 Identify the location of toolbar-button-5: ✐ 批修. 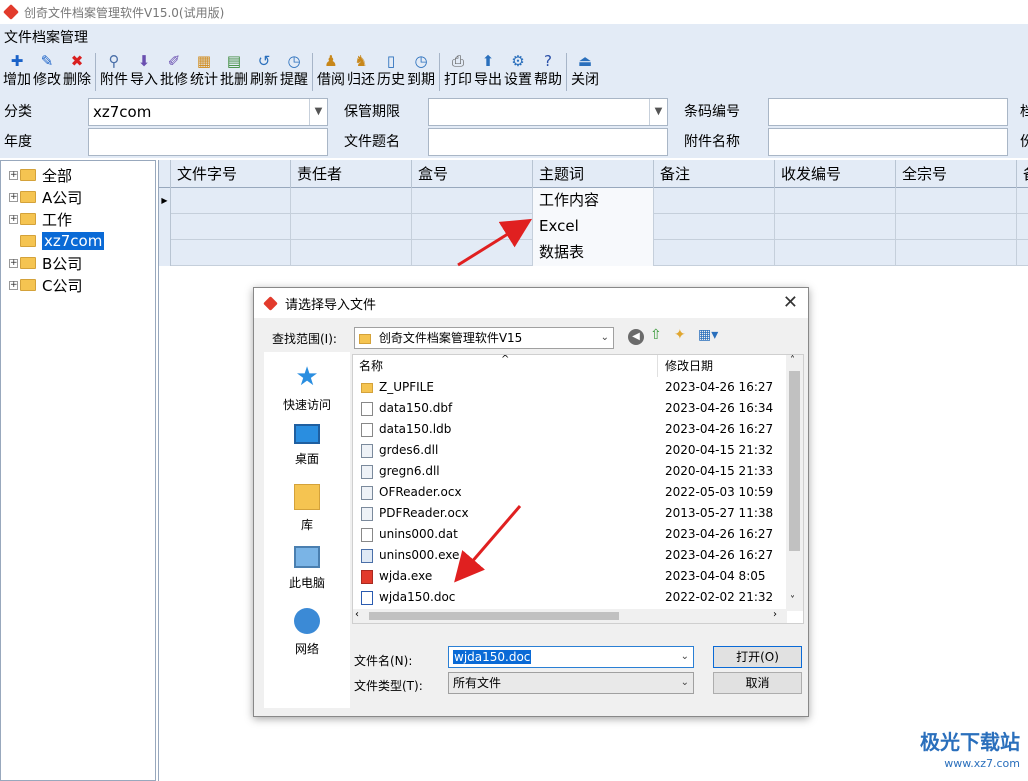
(174, 72).